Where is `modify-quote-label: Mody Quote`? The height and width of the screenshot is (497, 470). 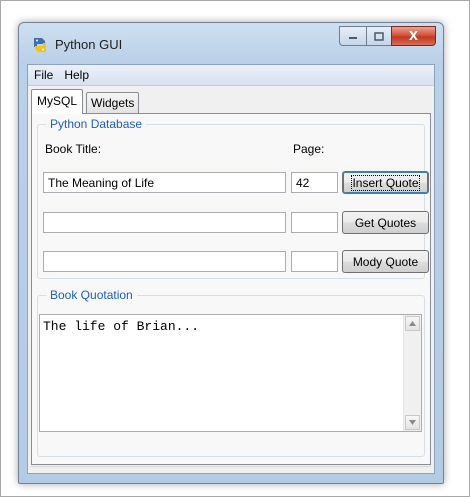
modify-quote-label: Mody Quote is located at coordinates (385, 261).